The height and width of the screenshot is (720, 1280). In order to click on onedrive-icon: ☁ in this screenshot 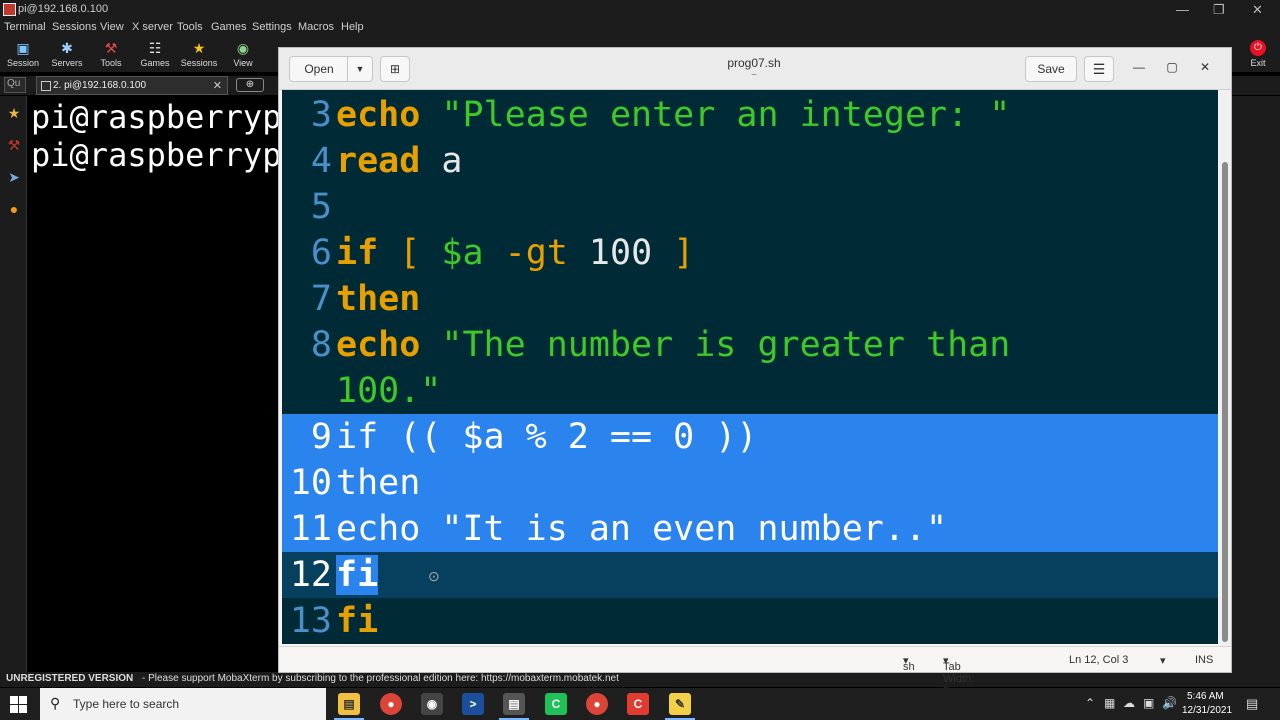, I will do `click(1129, 703)`.